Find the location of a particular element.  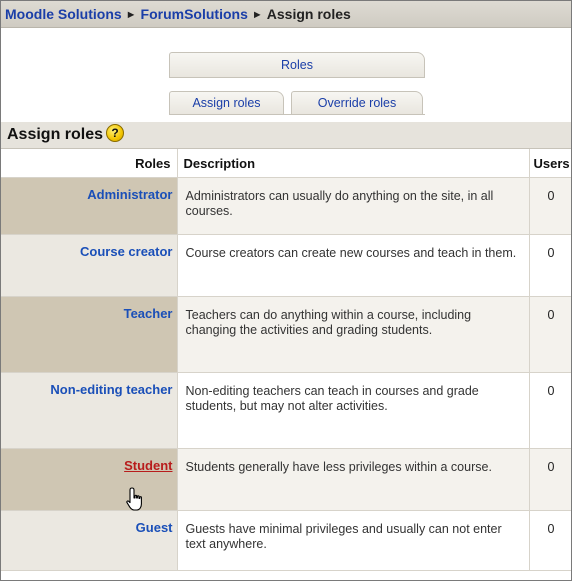

page-title: Assign roles is located at coordinates (55, 134).